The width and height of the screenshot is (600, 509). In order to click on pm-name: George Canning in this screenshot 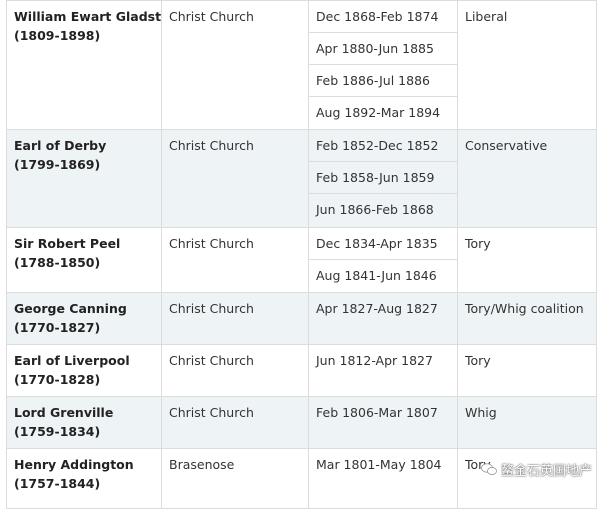, I will do `click(70, 308)`.